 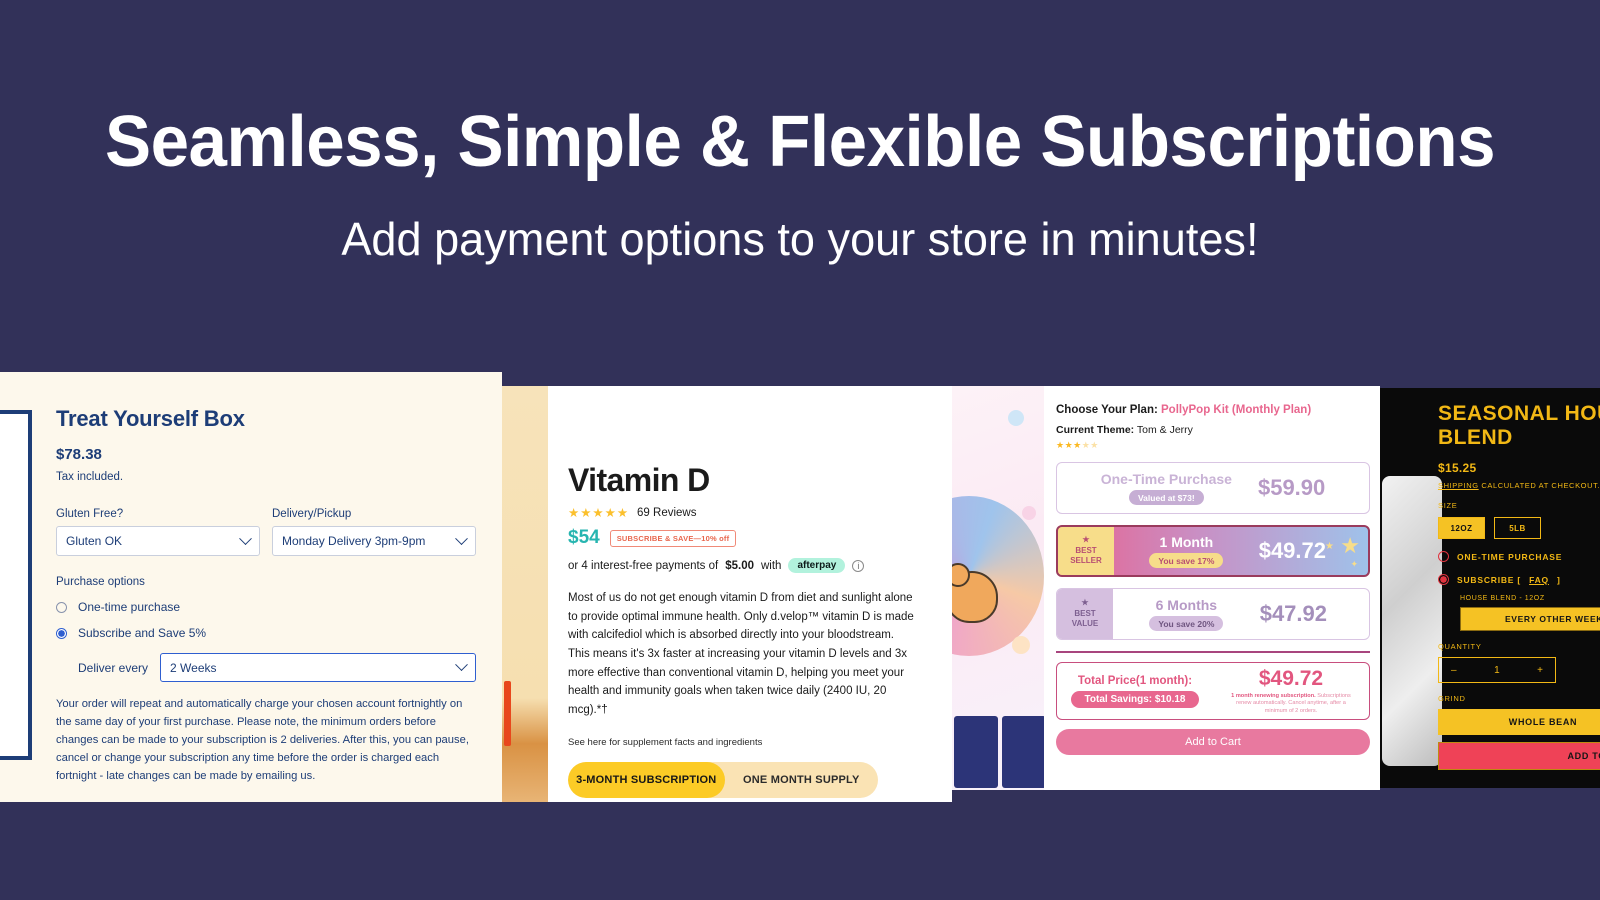 What do you see at coordinates (1519, 722) in the screenshot?
I see `grind-select: WHOLE BEAN` at bounding box center [1519, 722].